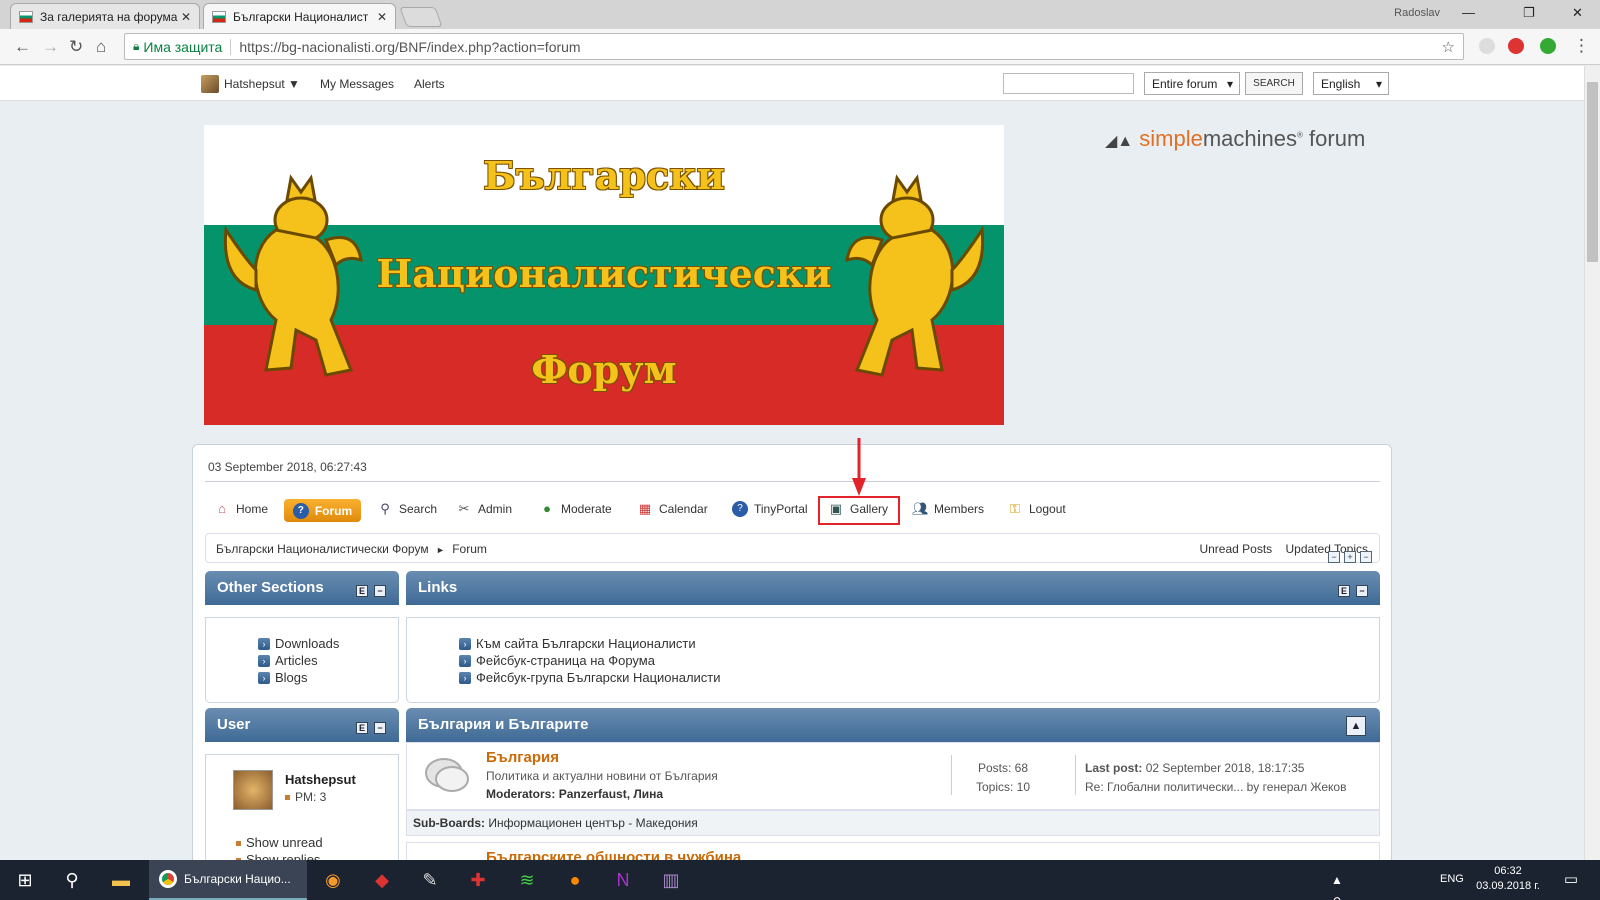  Describe the element at coordinates (1235, 139) in the screenshot. I see `smf-logo: ◢▲ simplemachines® forum` at that location.